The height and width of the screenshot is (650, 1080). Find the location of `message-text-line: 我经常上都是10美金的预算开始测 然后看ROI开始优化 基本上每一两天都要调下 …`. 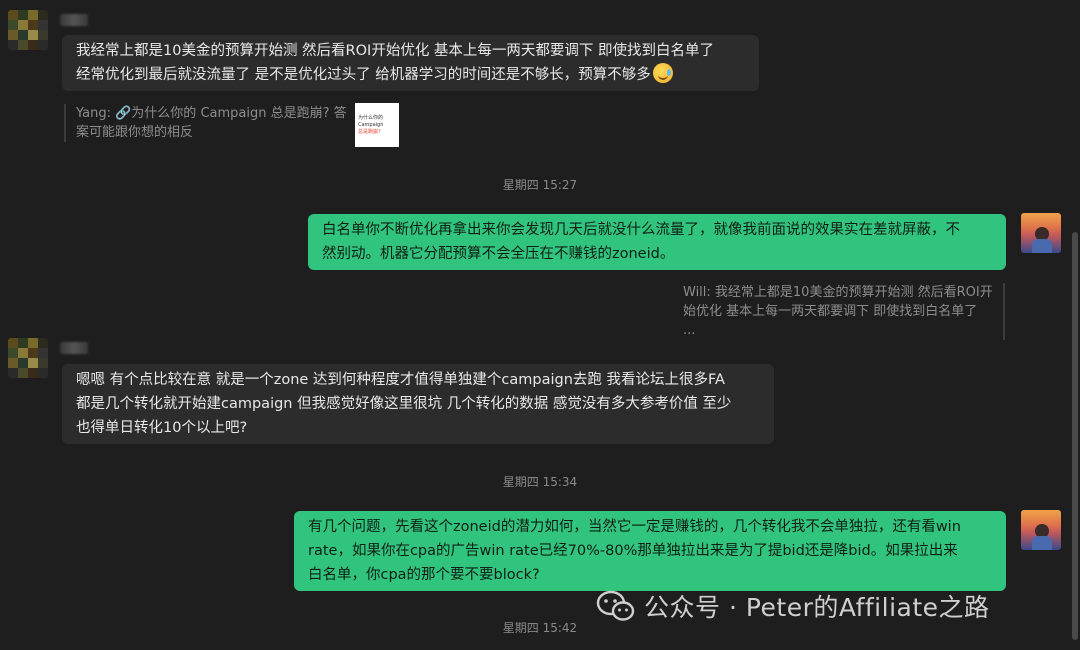

message-text-line: 我经常上都是10美金的预算开始测 然后看ROI开始优化 基本上每一两天都要调下 … is located at coordinates (395, 51).